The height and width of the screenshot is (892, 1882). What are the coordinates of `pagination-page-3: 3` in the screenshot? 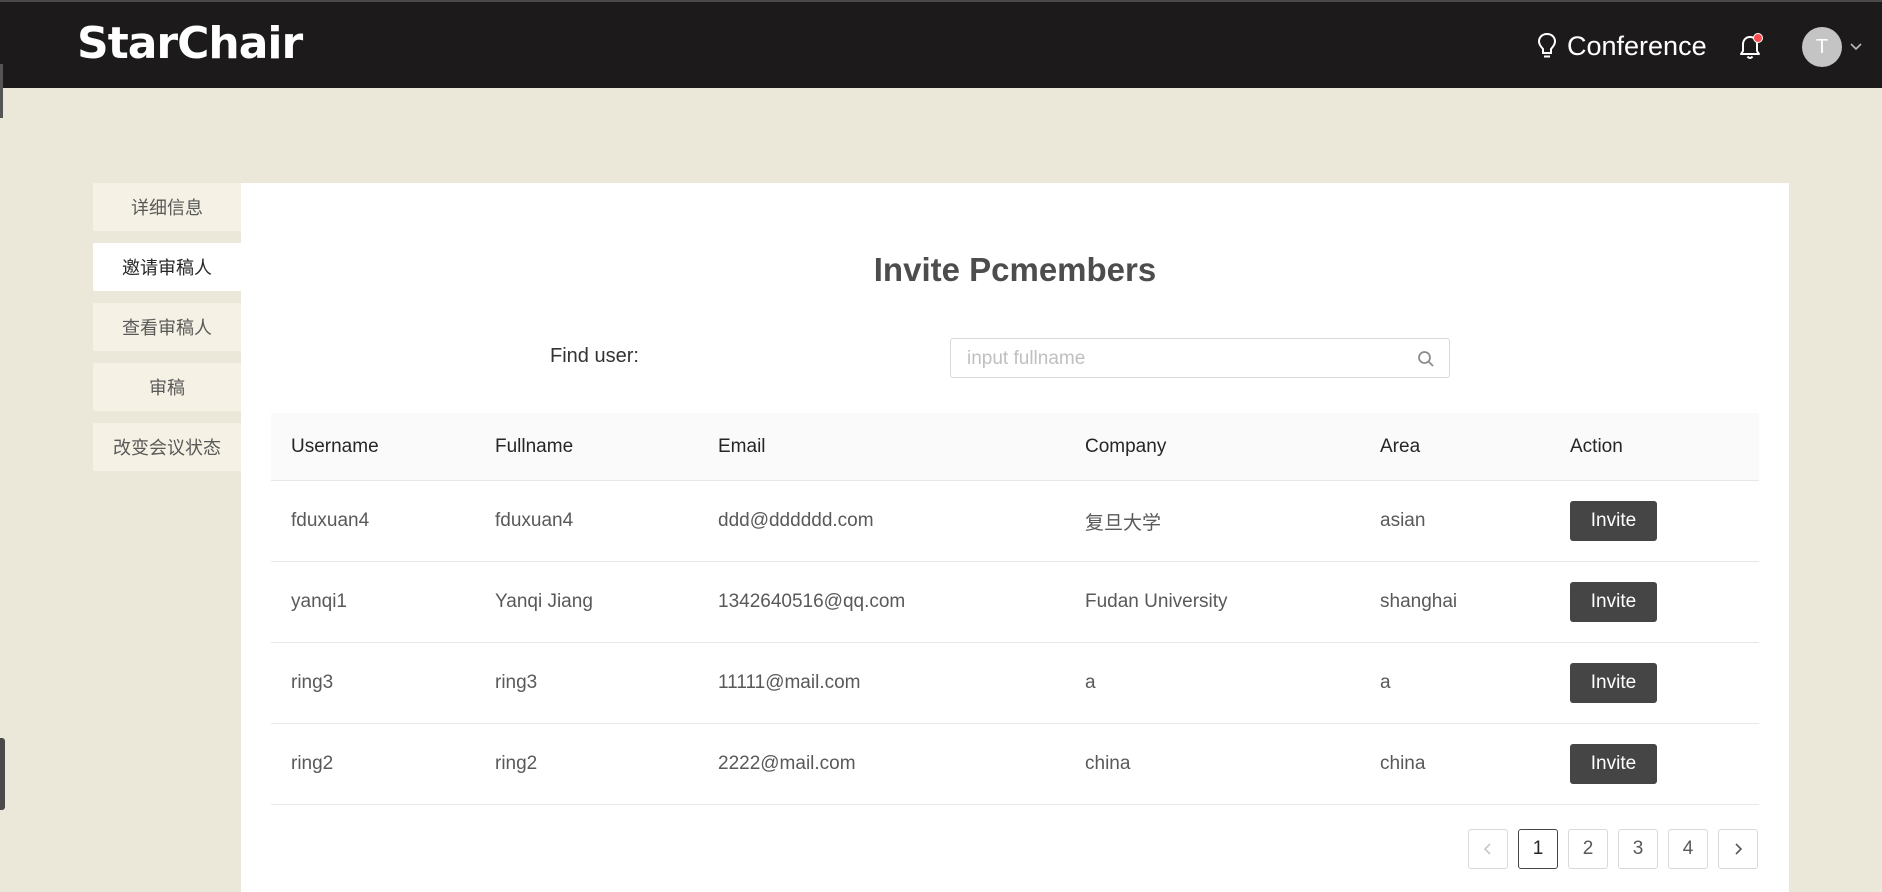 It's located at (1638, 849).